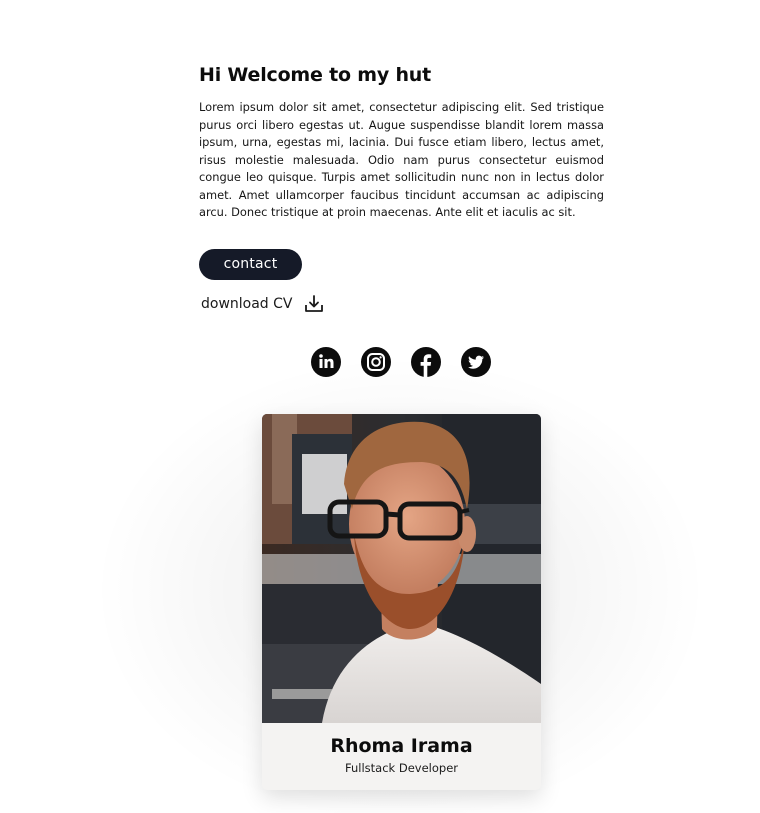  Describe the element at coordinates (250, 264) in the screenshot. I see `contact-button: contact` at that location.